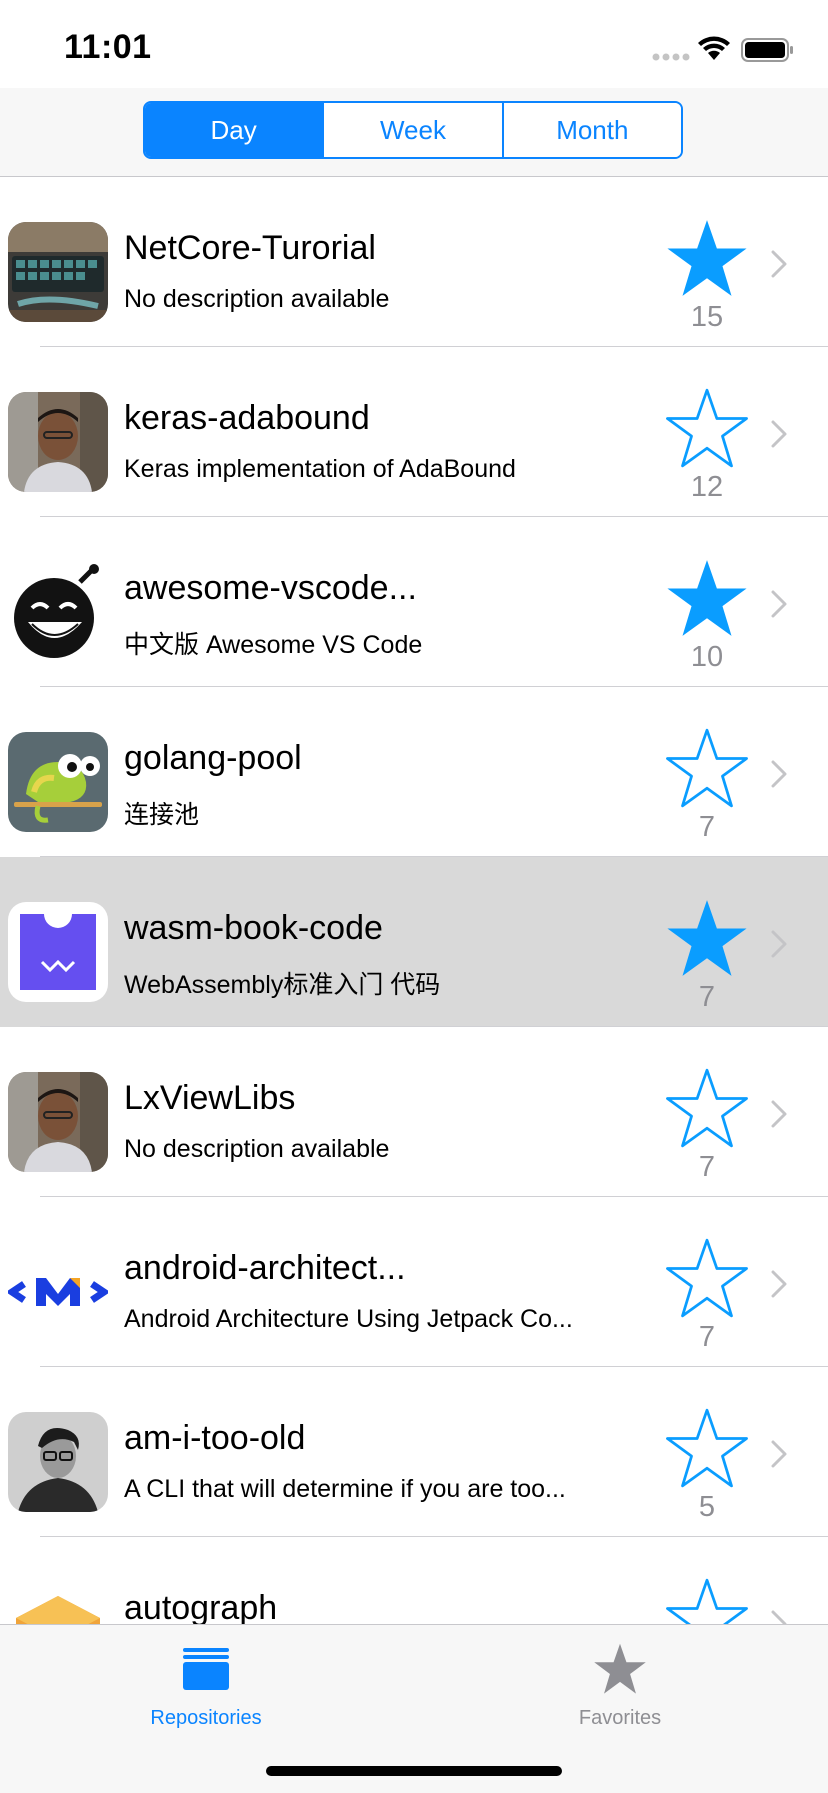  What do you see at coordinates (273, 645) in the screenshot?
I see `repo-description: 中文版 Awesome VS Code` at bounding box center [273, 645].